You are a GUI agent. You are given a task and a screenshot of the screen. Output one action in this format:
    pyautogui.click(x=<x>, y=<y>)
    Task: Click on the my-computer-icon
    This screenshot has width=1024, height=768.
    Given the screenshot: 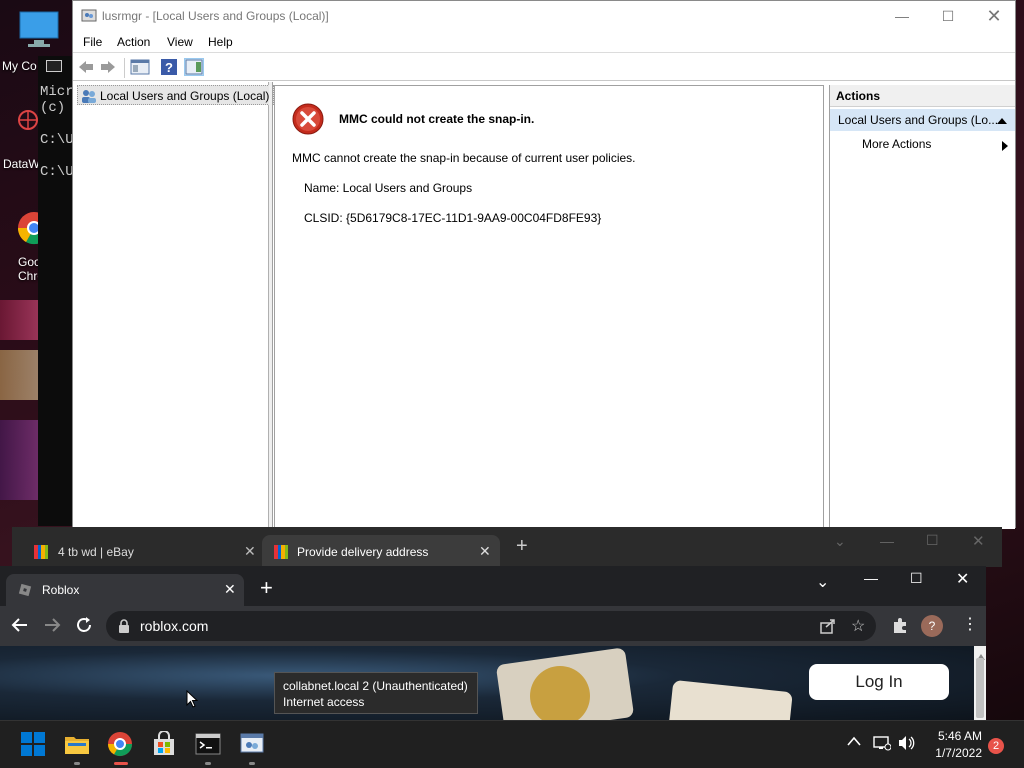 What is the action you would take?
    pyautogui.click(x=38, y=31)
    